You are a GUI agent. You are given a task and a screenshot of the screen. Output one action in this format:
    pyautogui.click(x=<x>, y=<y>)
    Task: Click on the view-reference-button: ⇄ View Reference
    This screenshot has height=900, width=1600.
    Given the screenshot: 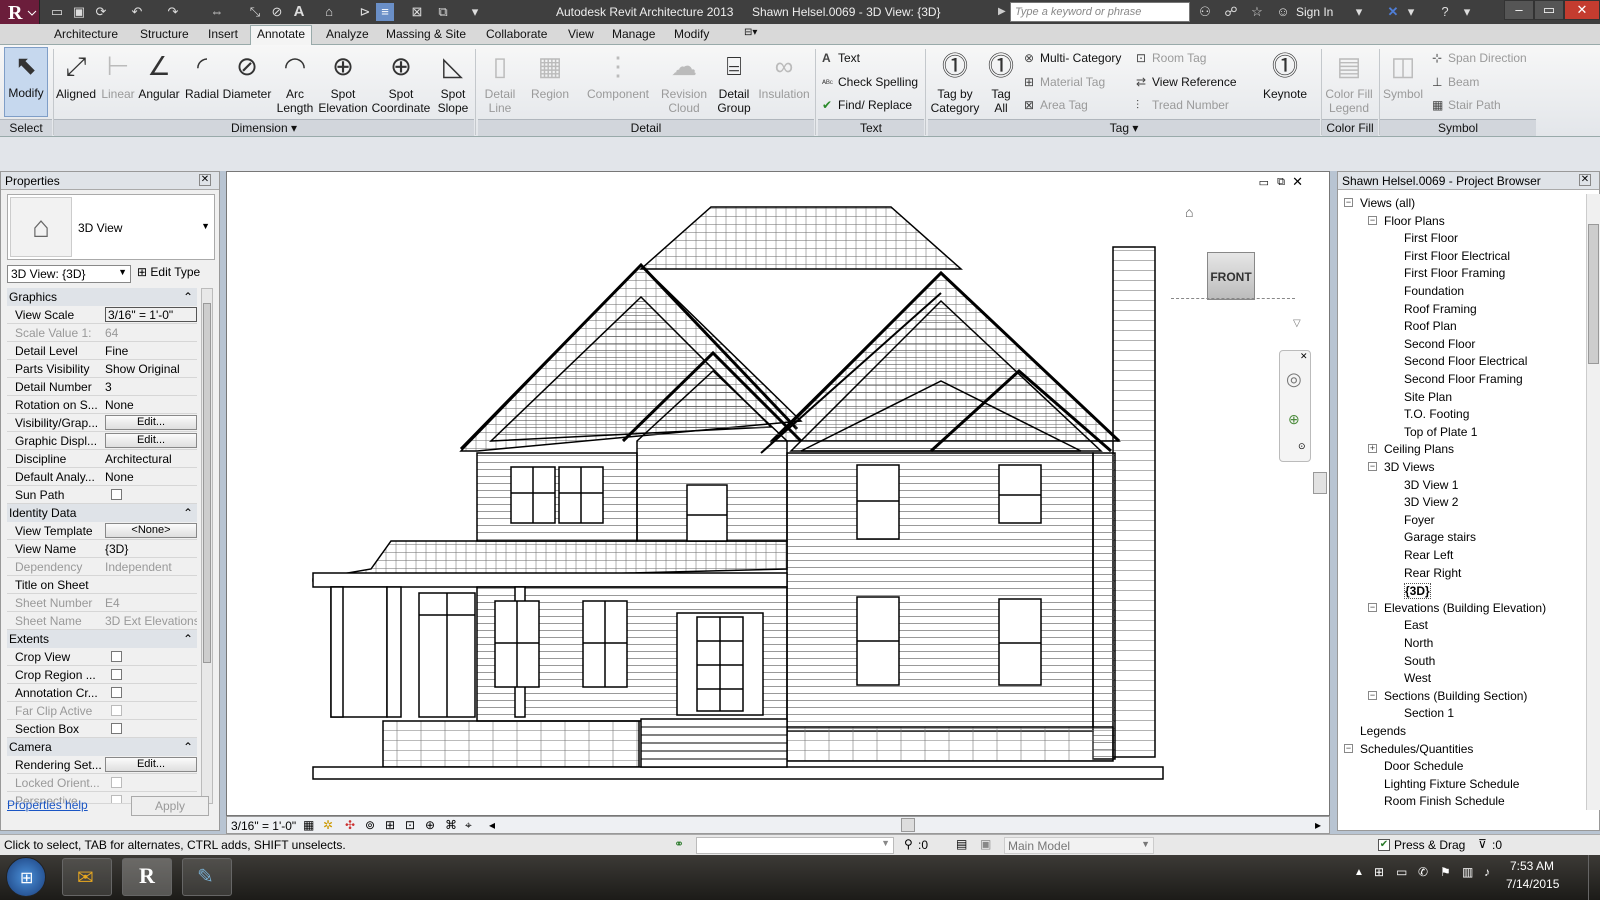 What is the action you would take?
    pyautogui.click(x=1186, y=82)
    